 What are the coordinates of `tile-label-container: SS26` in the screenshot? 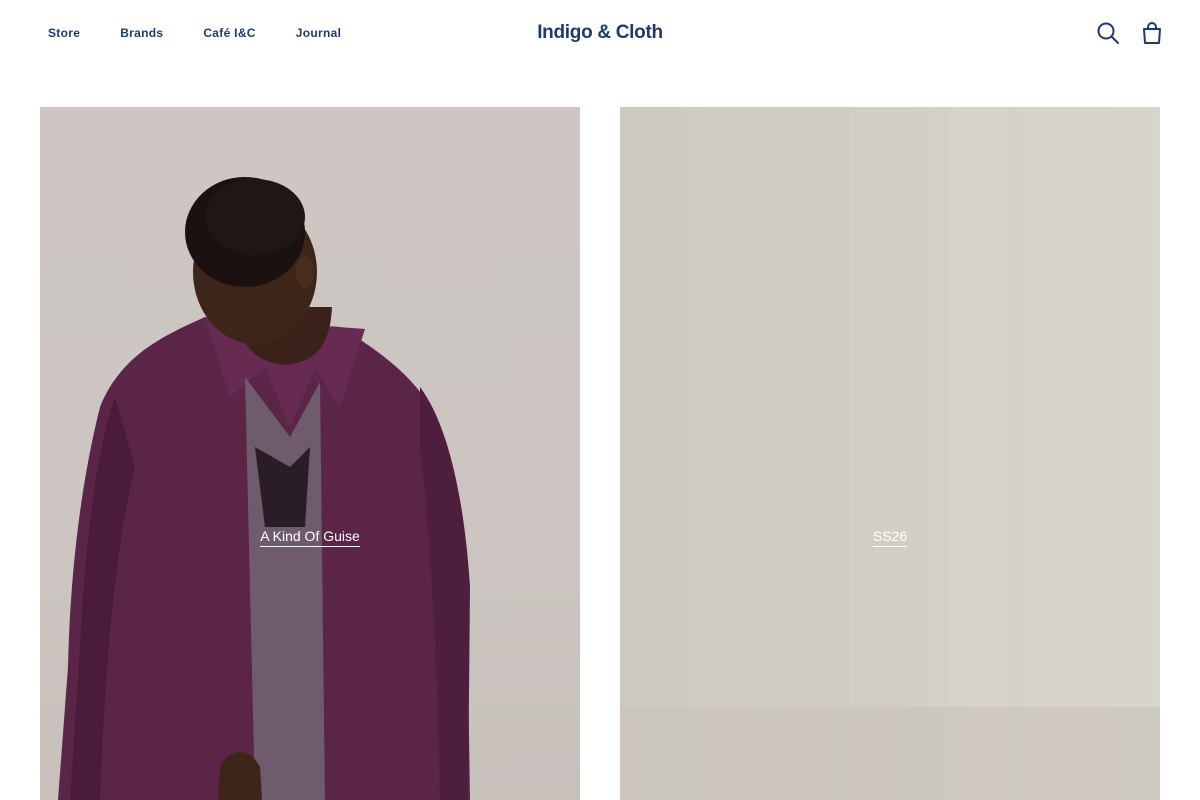 It's located at (890, 536).